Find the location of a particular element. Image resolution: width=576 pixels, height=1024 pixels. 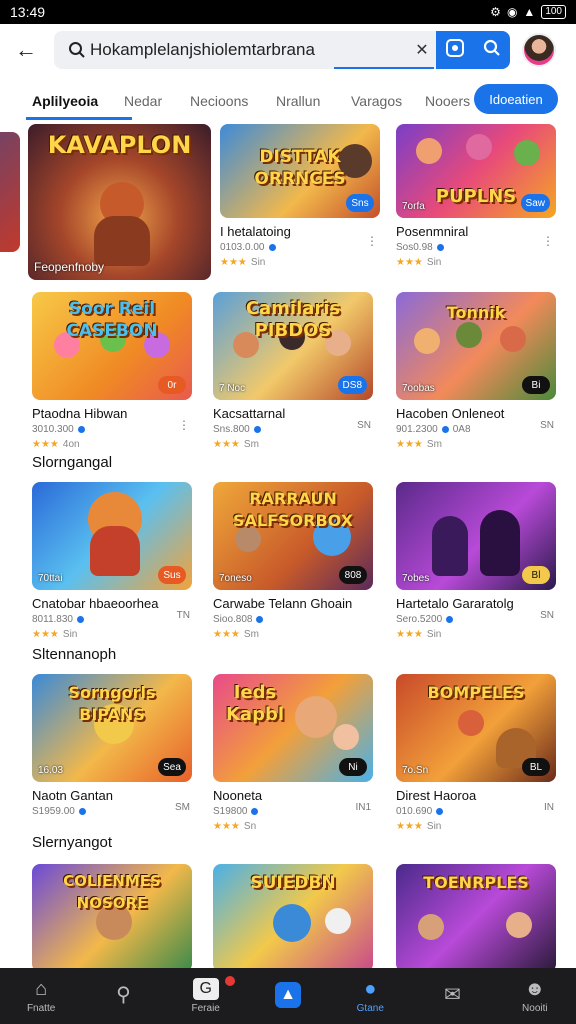

game-meta: 010.690 is located at coordinates (414, 811).